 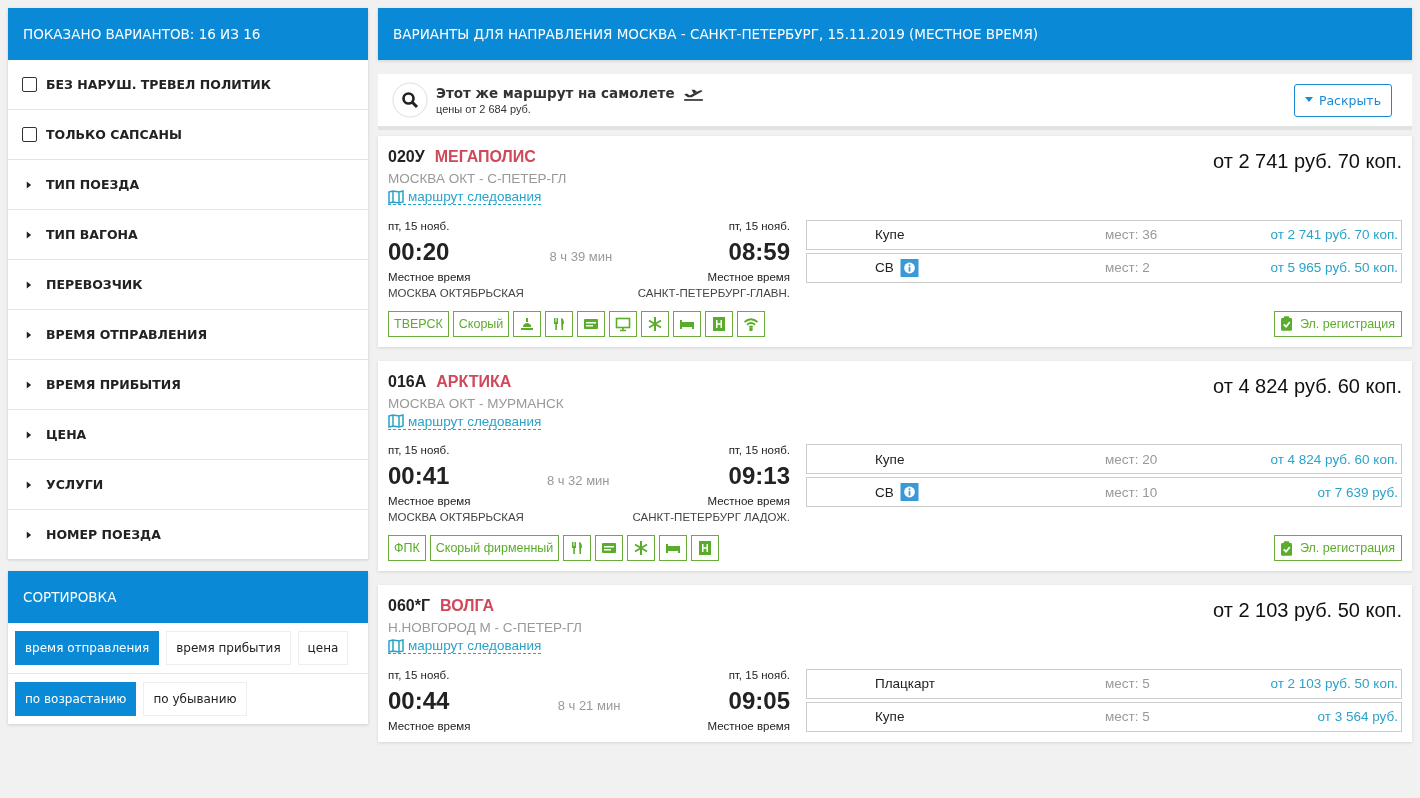 I want to click on amenity-bed-icon, so click(x=687, y=323).